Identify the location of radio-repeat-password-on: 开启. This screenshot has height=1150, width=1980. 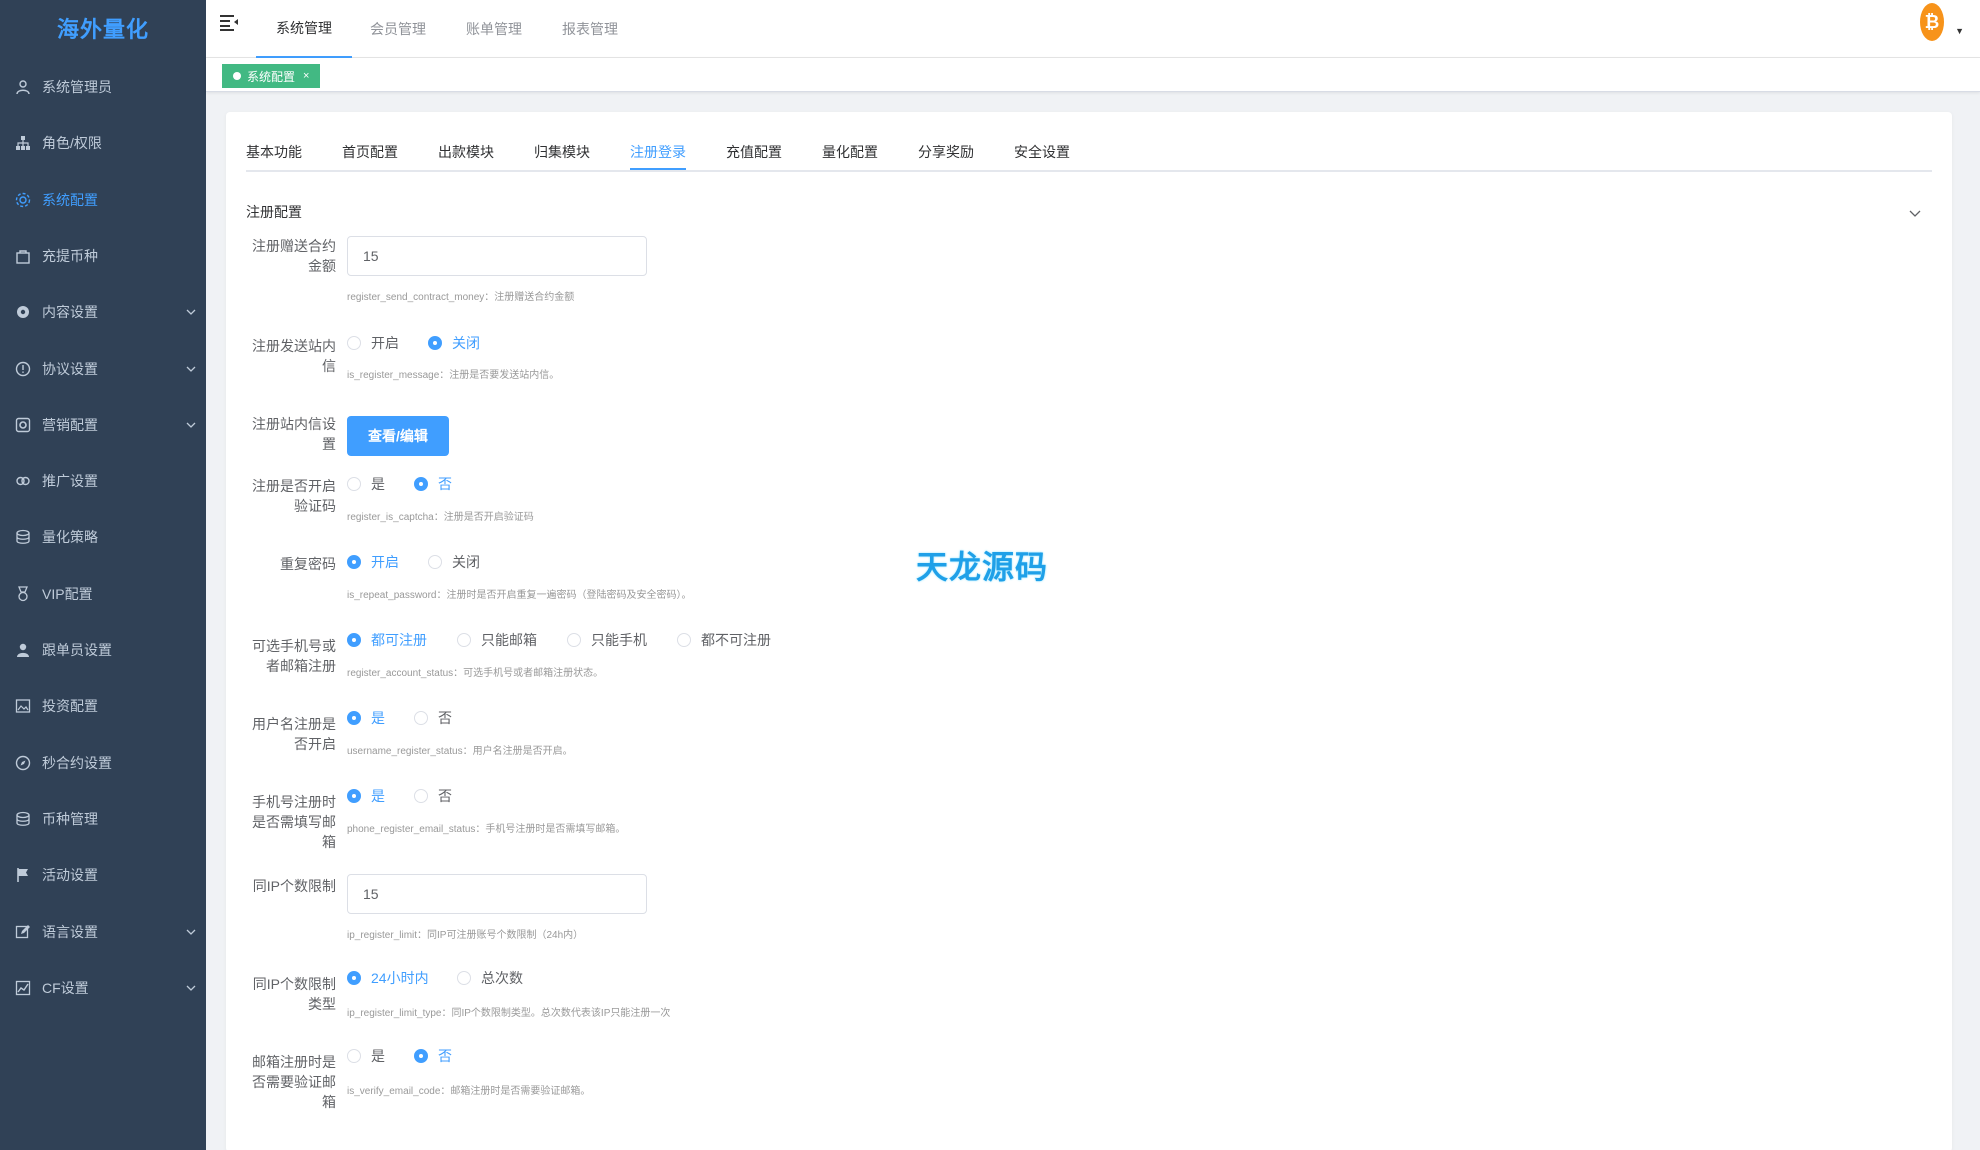
(373, 562).